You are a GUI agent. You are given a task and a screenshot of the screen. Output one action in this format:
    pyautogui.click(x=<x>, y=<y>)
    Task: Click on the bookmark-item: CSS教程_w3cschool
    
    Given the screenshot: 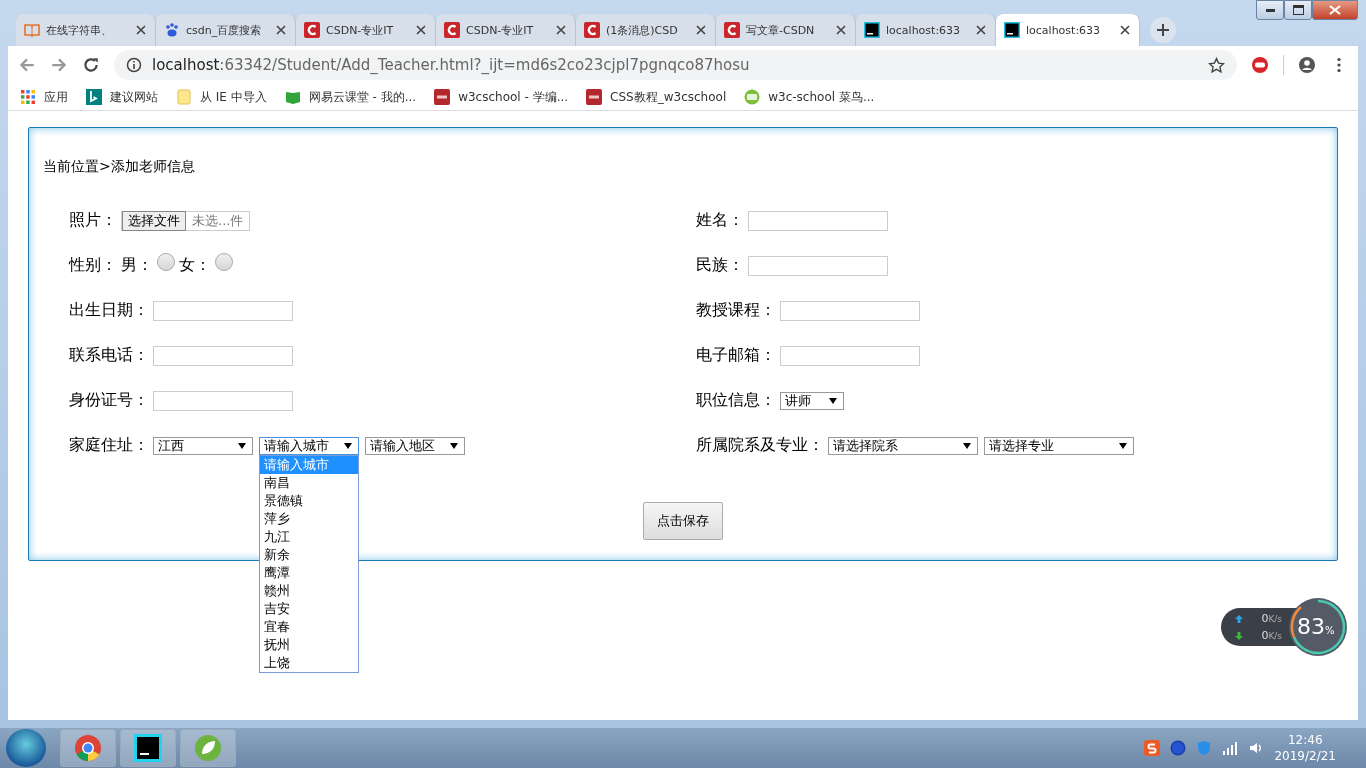 What is the action you would take?
    pyautogui.click(x=656, y=97)
    